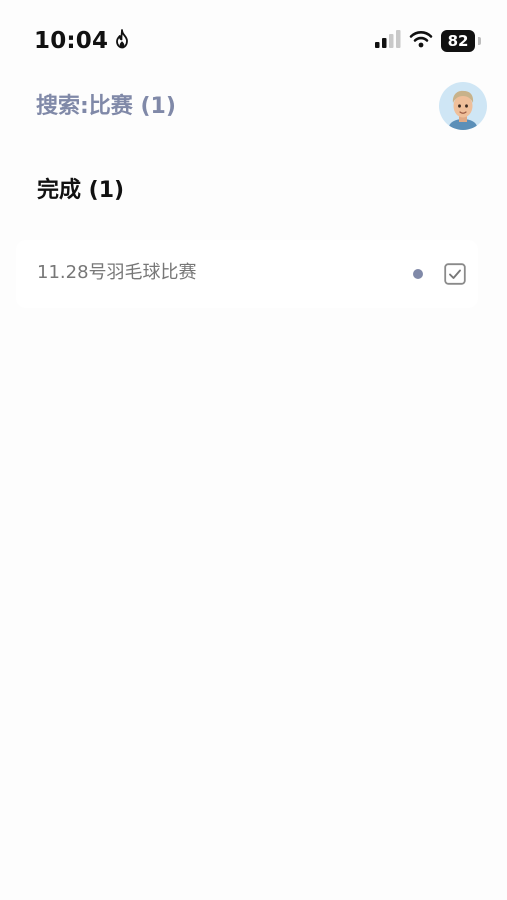  I want to click on status-time-group: 10:04, so click(82, 41).